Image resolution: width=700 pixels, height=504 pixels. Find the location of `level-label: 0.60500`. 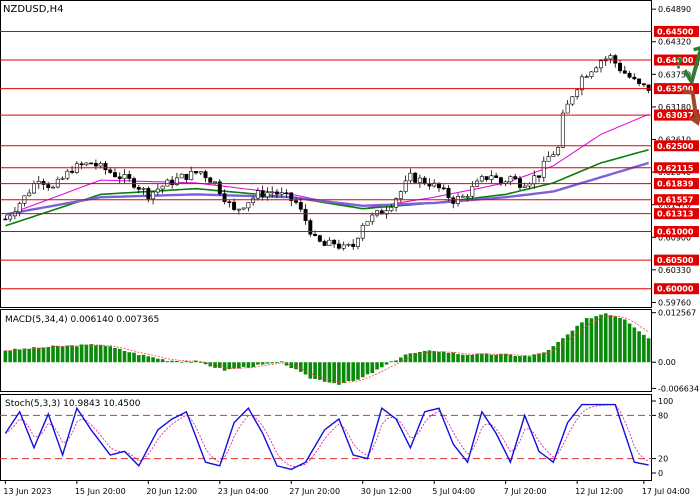

level-label: 0.60500 is located at coordinates (675, 260).